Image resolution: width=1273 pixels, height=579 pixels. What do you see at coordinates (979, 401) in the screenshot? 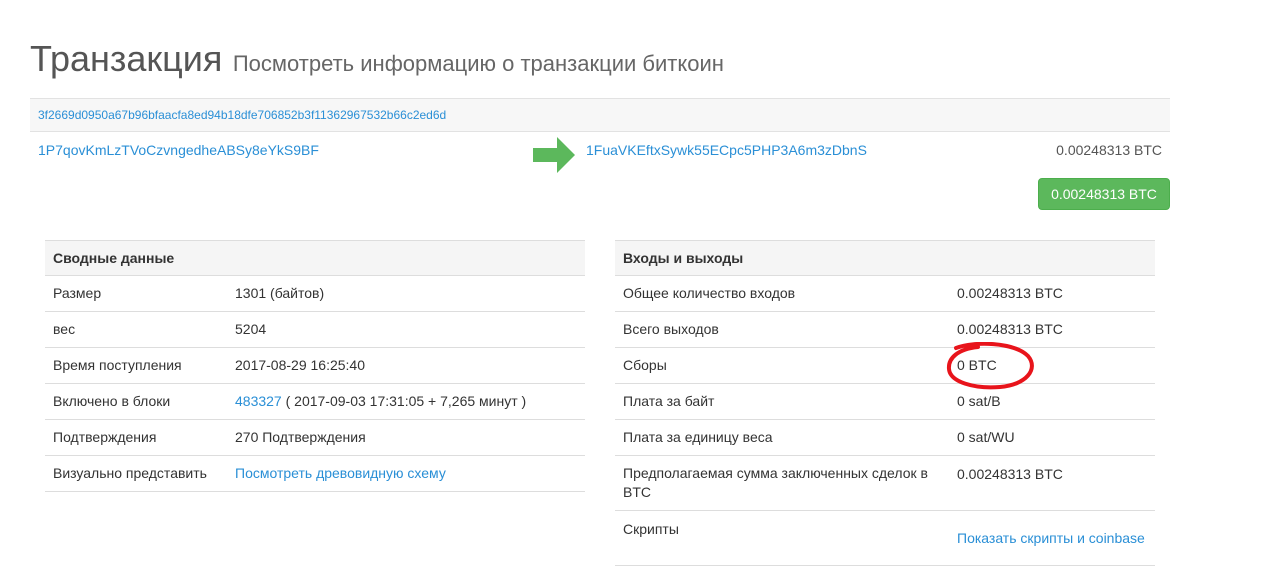
I see `fee-per-byte-value: 0 sat/B` at bounding box center [979, 401].